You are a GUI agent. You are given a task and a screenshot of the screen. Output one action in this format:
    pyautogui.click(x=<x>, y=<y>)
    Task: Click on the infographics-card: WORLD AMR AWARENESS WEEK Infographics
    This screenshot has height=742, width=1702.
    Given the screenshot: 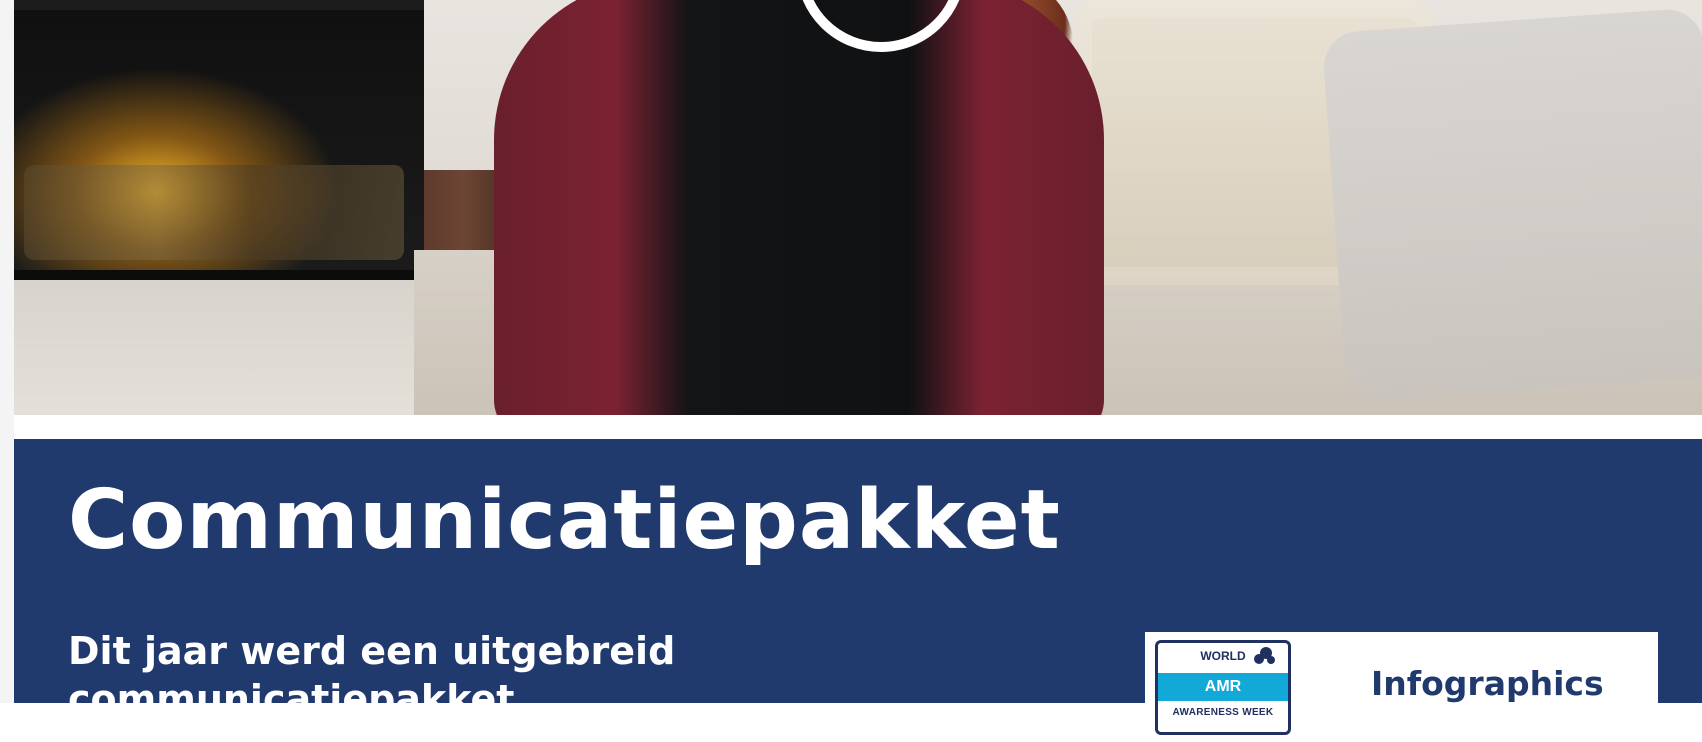 What is the action you would take?
    pyautogui.click(x=1401, y=687)
    